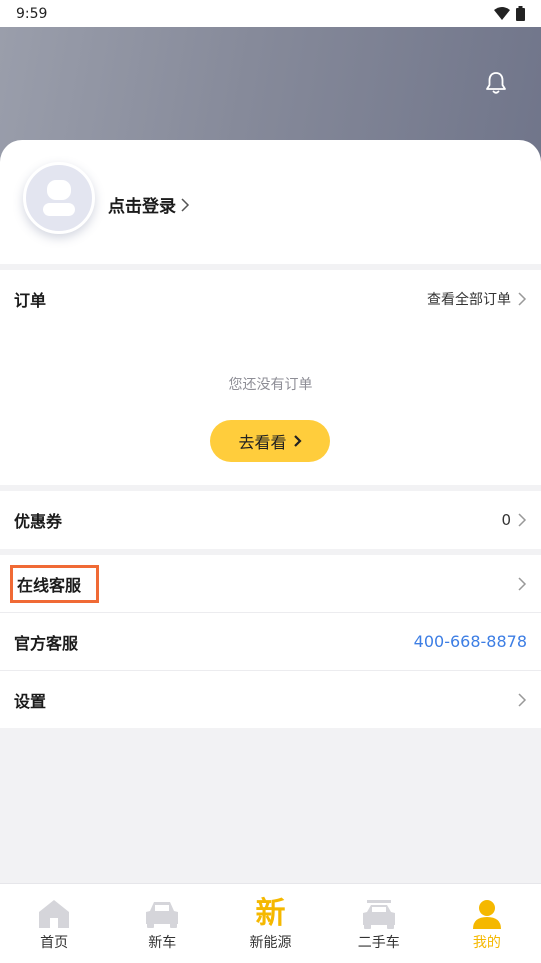 This screenshot has height=963, width=541. What do you see at coordinates (378, 914) in the screenshot?
I see `used-car-icon` at bounding box center [378, 914].